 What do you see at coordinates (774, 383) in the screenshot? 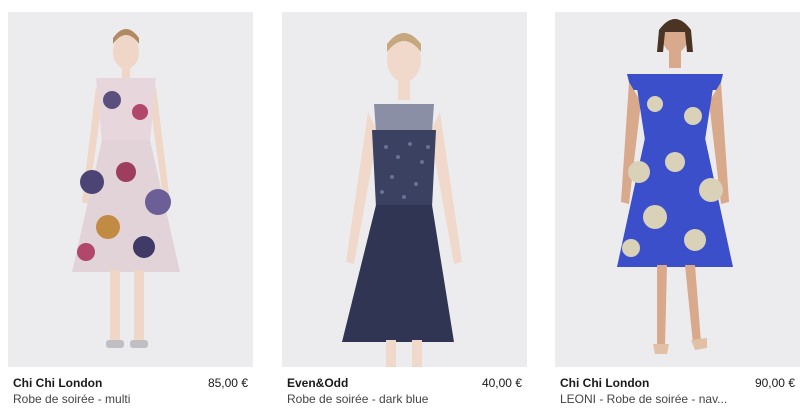
I see `product-price: 90,00 €` at bounding box center [774, 383].